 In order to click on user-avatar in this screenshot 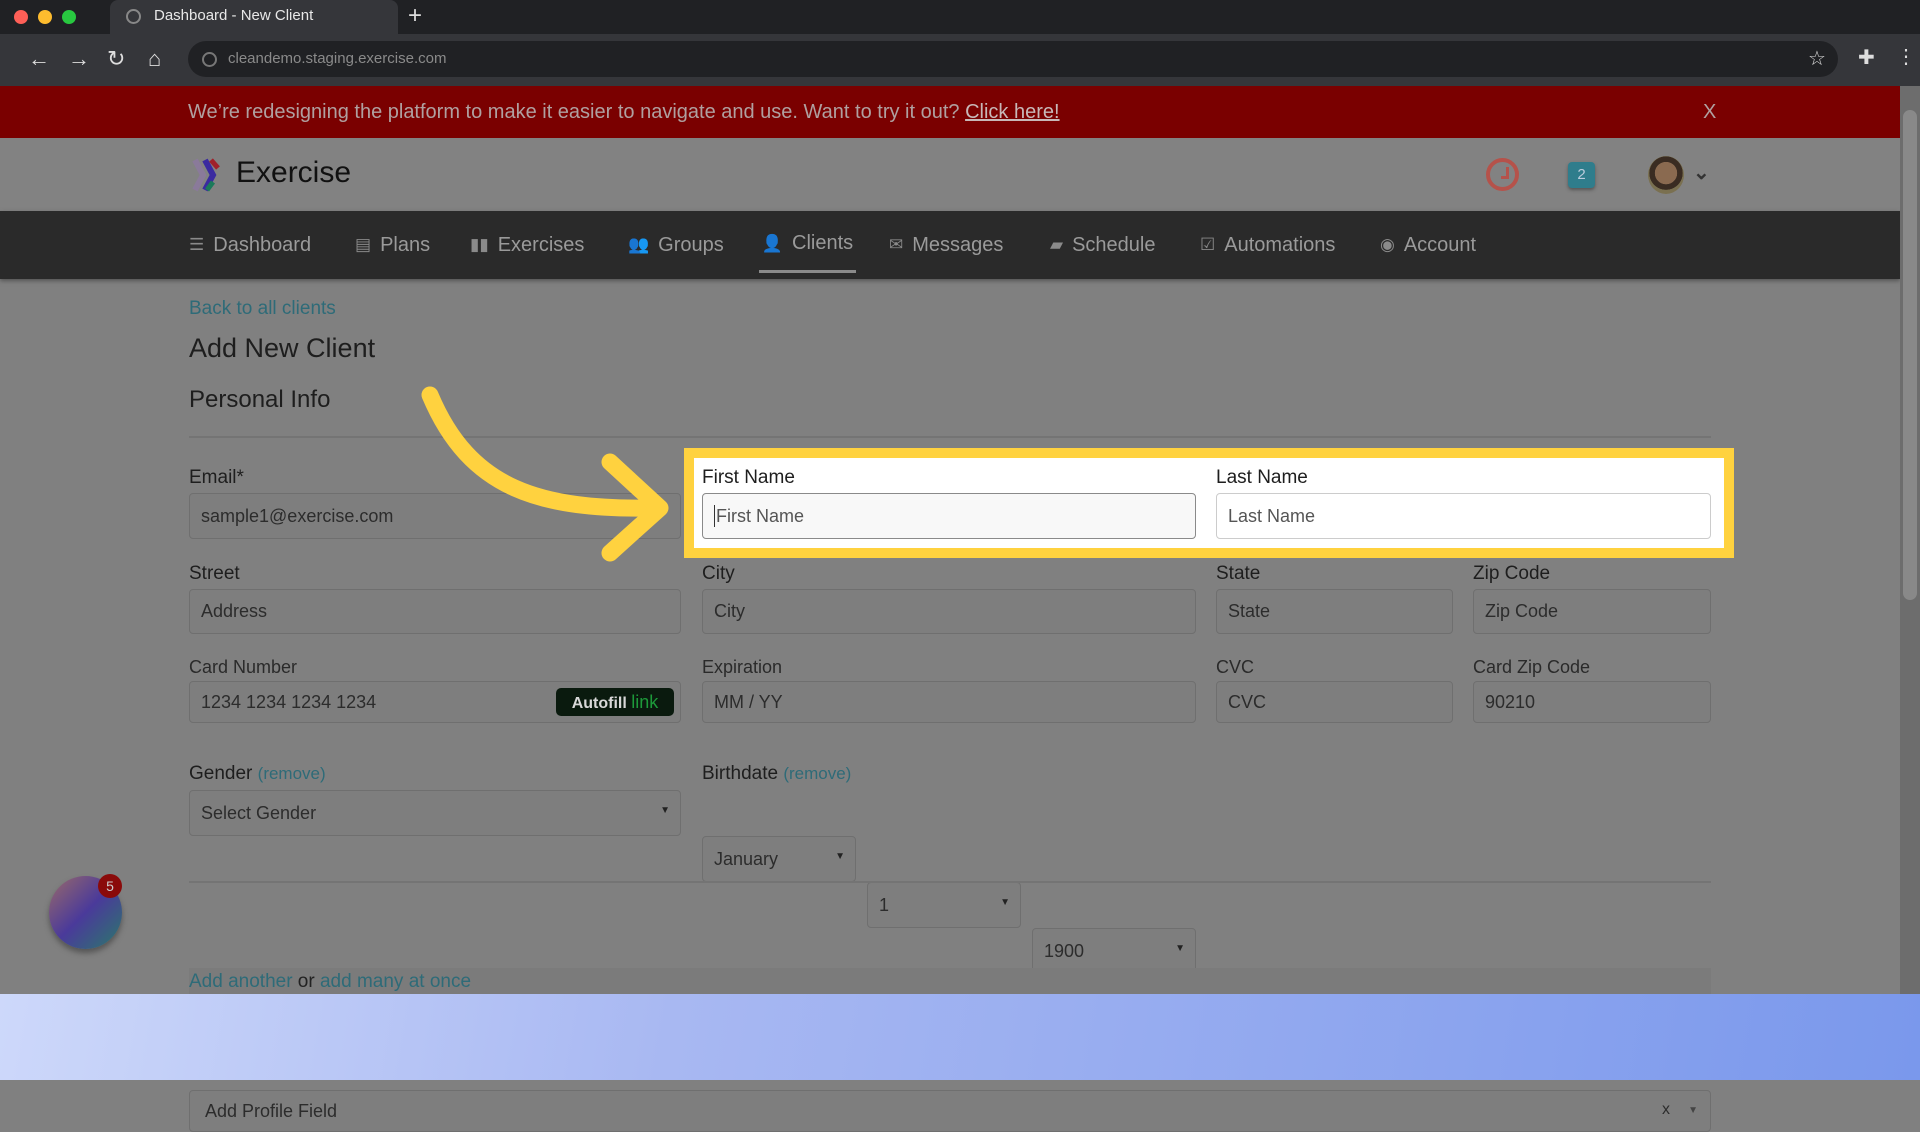, I will do `click(1666, 175)`.